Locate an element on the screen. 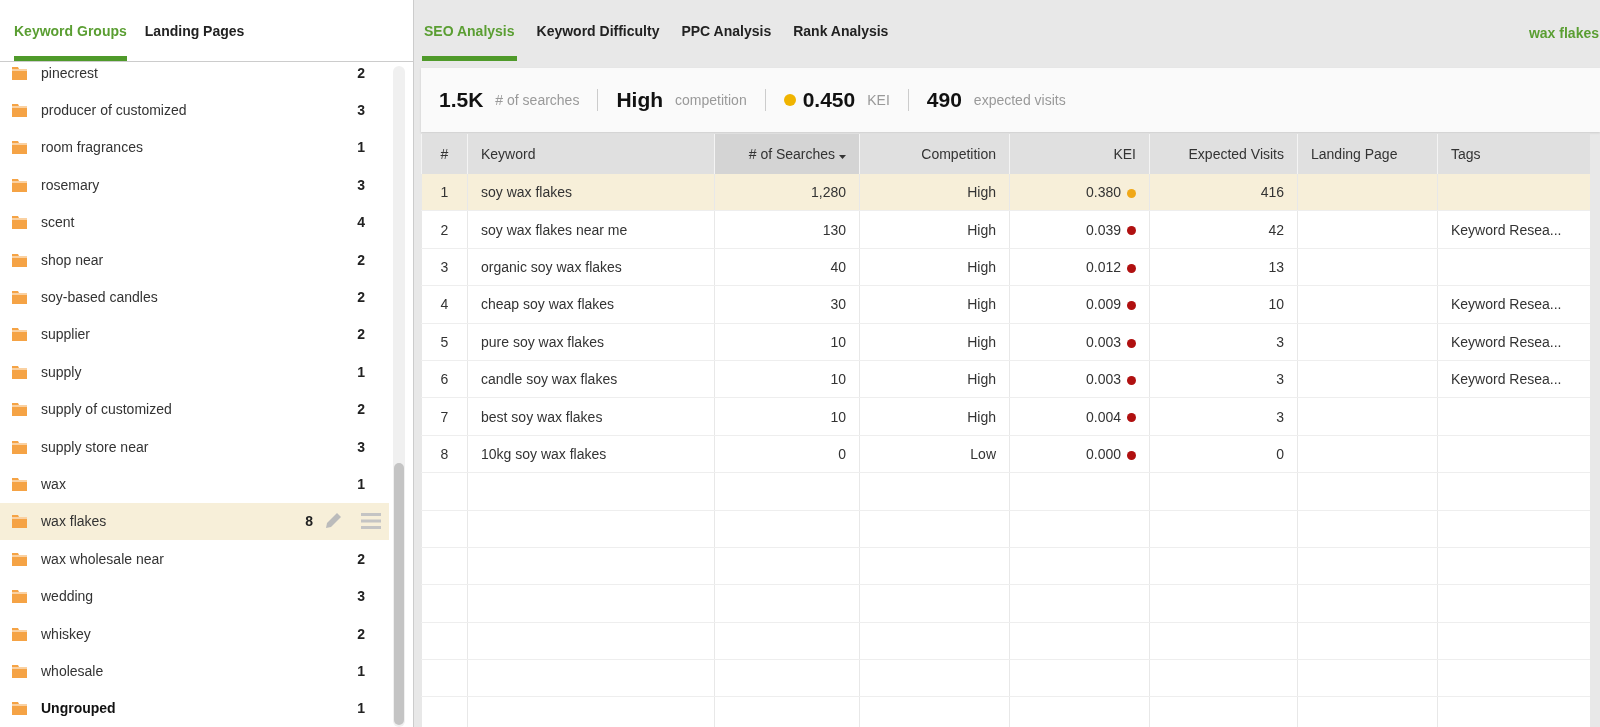 The image size is (1600, 727). row-number: 1 is located at coordinates (444, 192).